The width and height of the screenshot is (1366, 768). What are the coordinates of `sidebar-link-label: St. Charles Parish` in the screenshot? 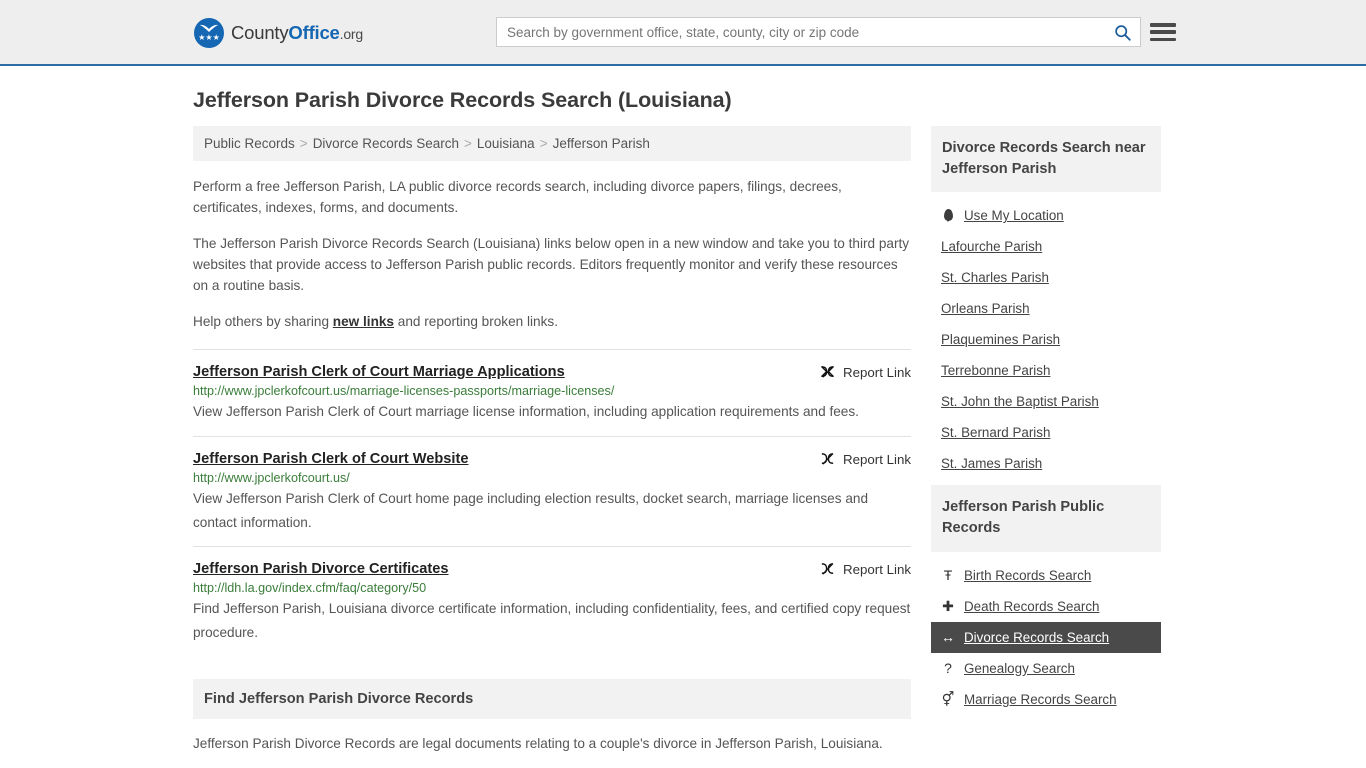 It's located at (995, 277).